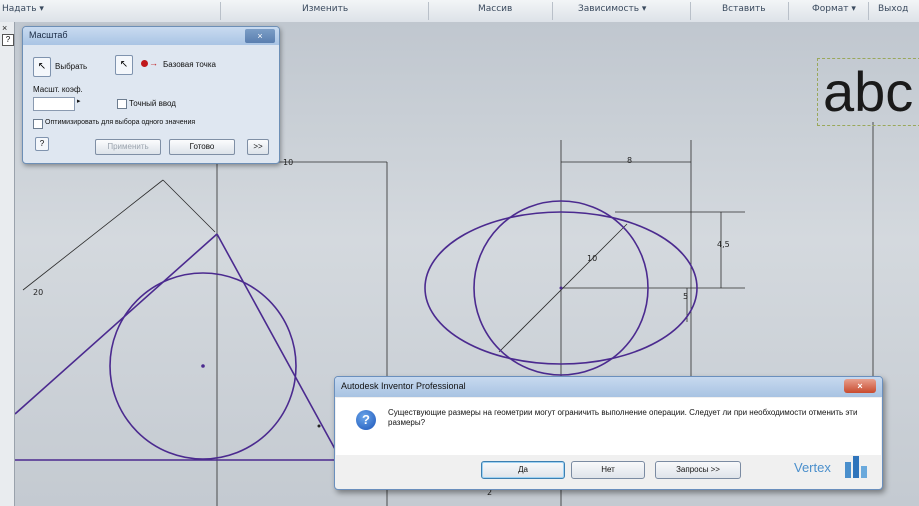  Describe the element at coordinates (48, 35) in the screenshot. I see `dialog-title: Масштаб` at that location.